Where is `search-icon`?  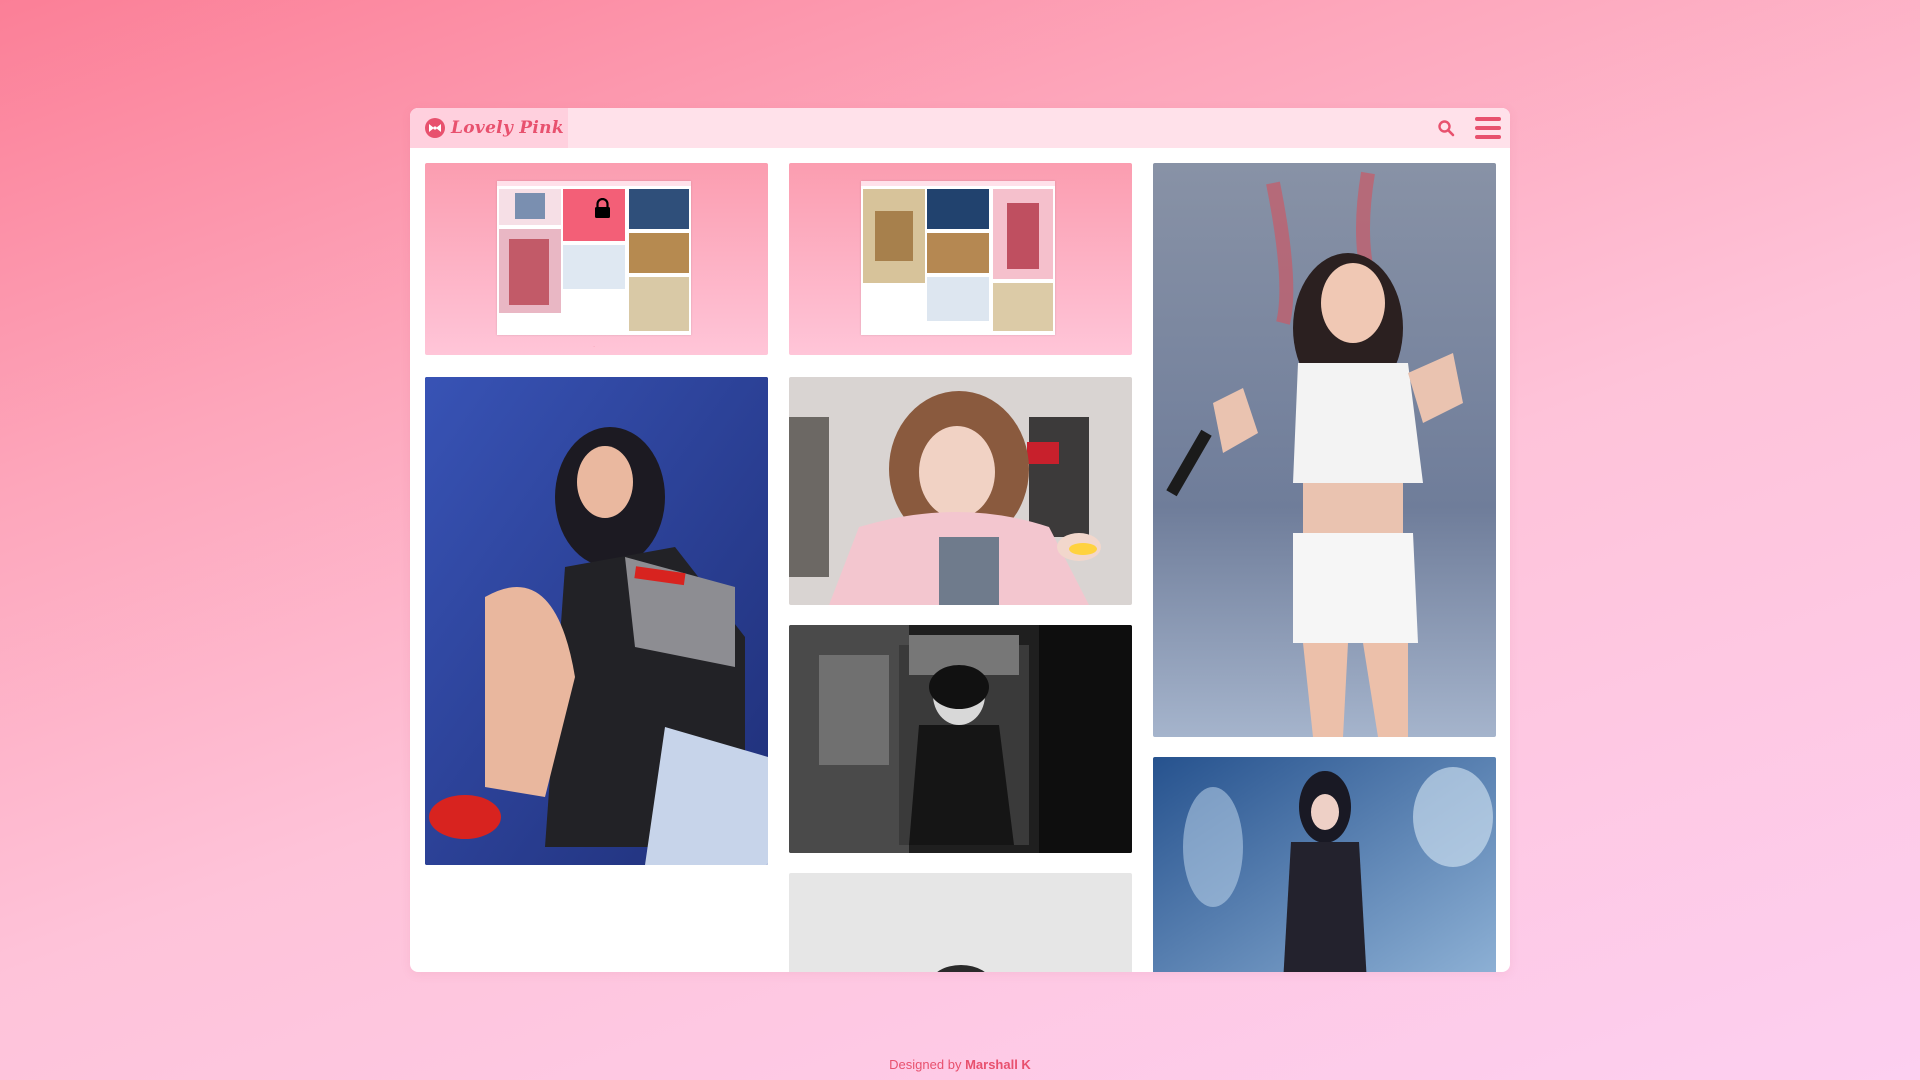 search-icon is located at coordinates (1446, 128).